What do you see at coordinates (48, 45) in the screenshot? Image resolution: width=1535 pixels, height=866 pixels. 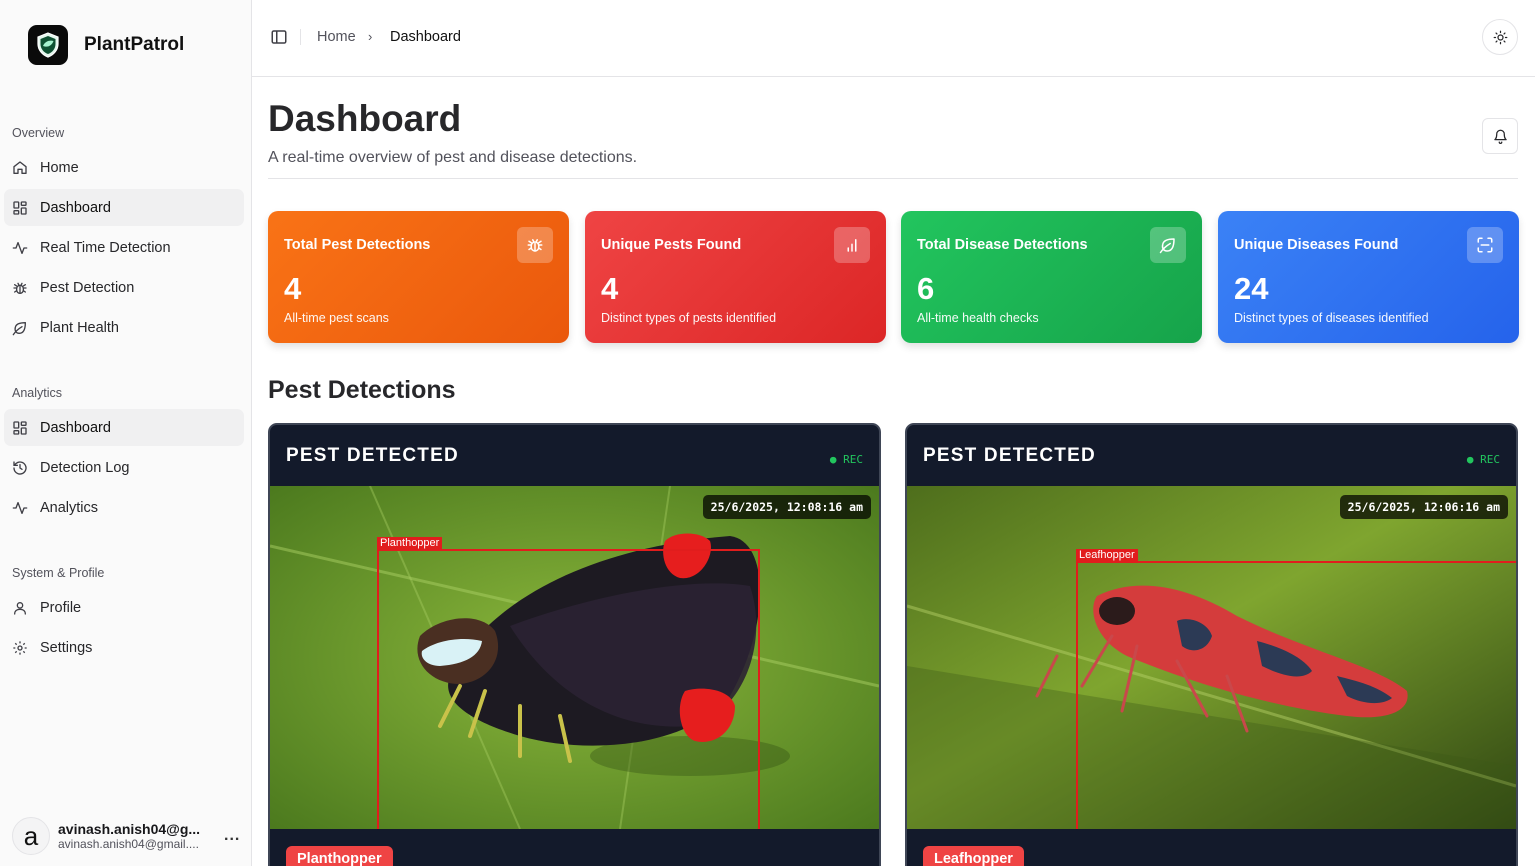 I see `shield-logo-icon` at bounding box center [48, 45].